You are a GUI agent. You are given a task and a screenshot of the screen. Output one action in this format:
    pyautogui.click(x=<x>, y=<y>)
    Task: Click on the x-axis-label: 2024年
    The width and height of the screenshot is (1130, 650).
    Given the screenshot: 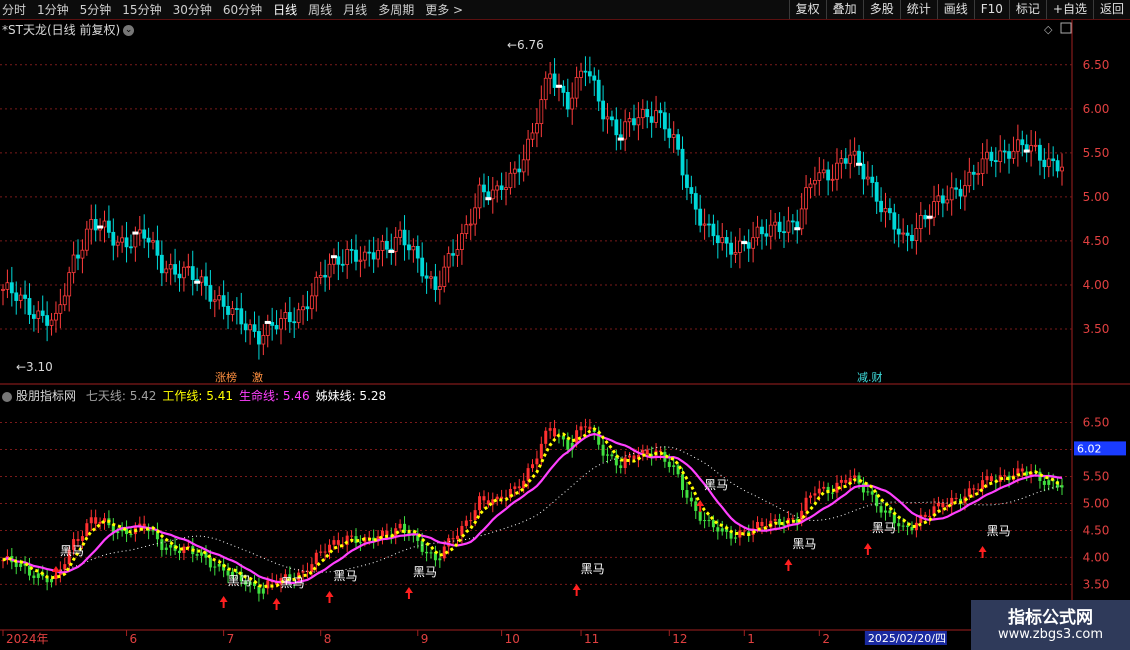 What is the action you would take?
    pyautogui.click(x=27, y=639)
    